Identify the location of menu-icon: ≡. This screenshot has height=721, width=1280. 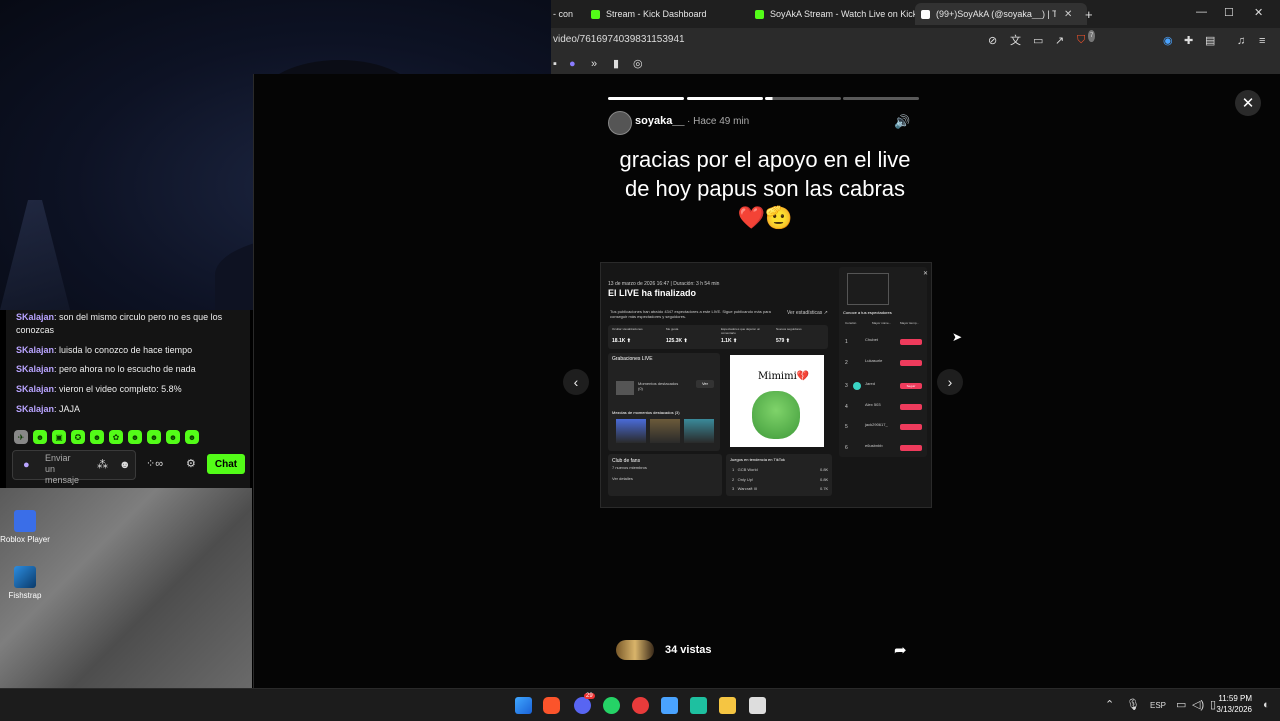
(1262, 41).